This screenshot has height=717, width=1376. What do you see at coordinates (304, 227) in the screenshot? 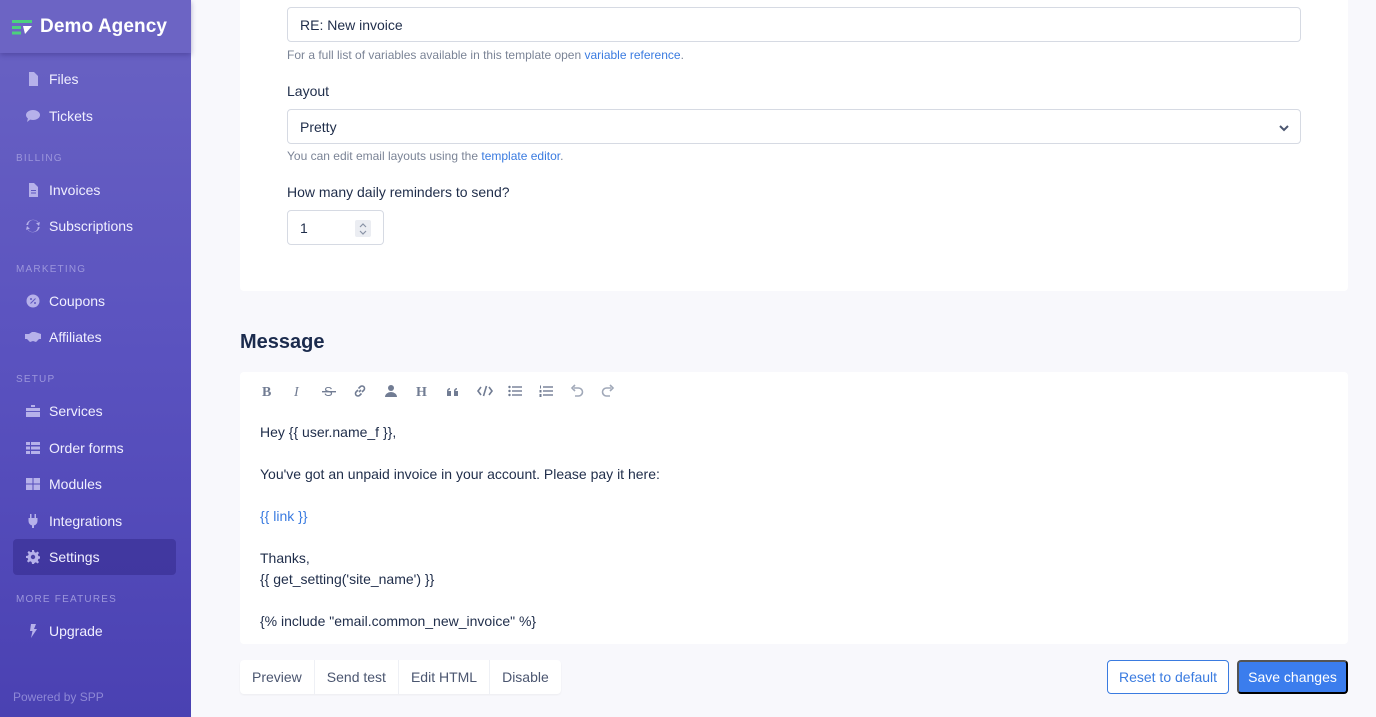
I see `reminders-value: 1` at bounding box center [304, 227].